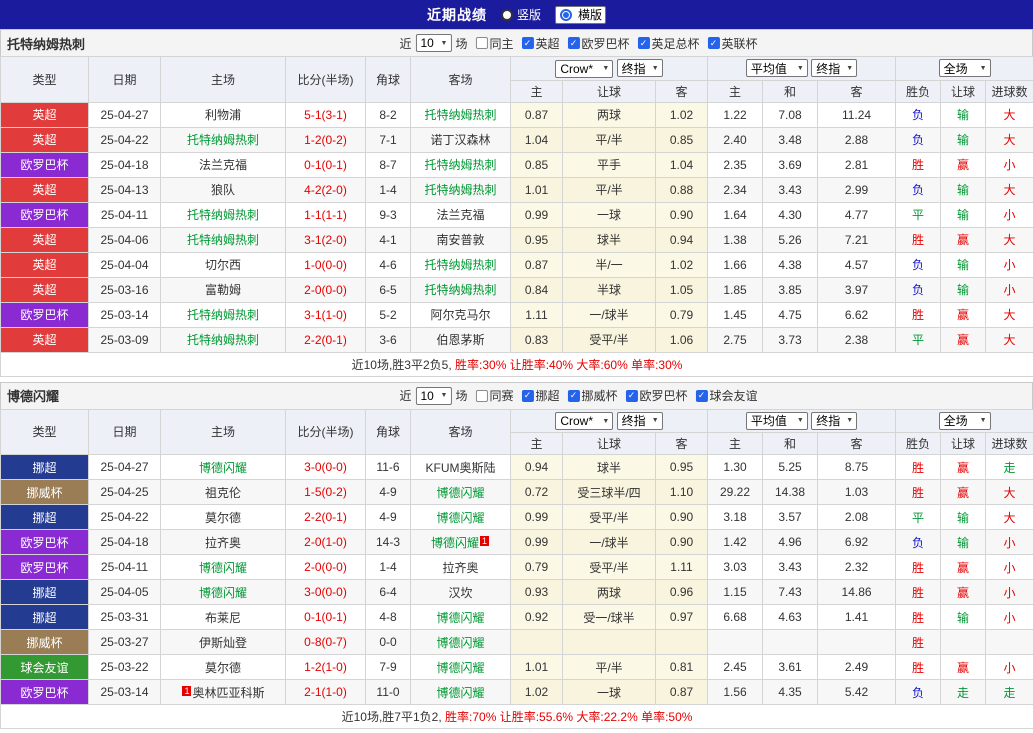 The image size is (1033, 733). What do you see at coordinates (223, 290) in the screenshot?
I see `home-team-link: 富勒姆` at bounding box center [223, 290].